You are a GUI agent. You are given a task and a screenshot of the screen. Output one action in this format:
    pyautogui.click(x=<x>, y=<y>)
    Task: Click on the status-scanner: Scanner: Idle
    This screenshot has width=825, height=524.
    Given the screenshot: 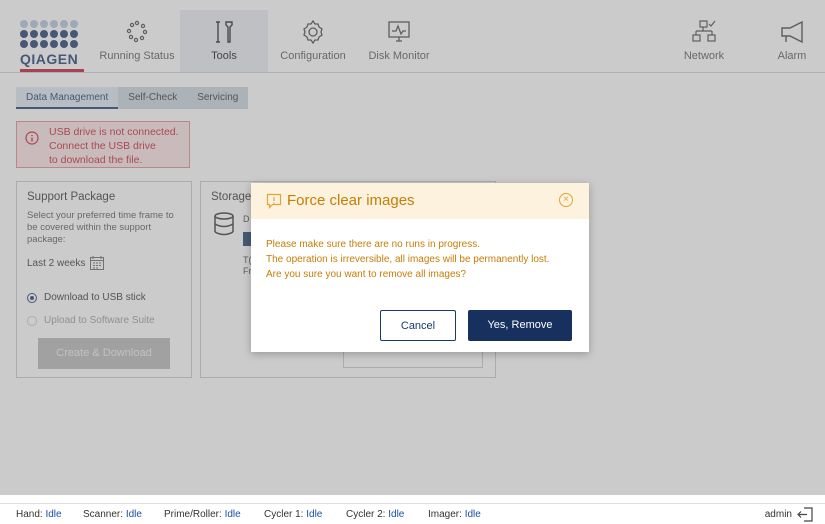 What is the action you would take?
    pyautogui.click(x=112, y=514)
    